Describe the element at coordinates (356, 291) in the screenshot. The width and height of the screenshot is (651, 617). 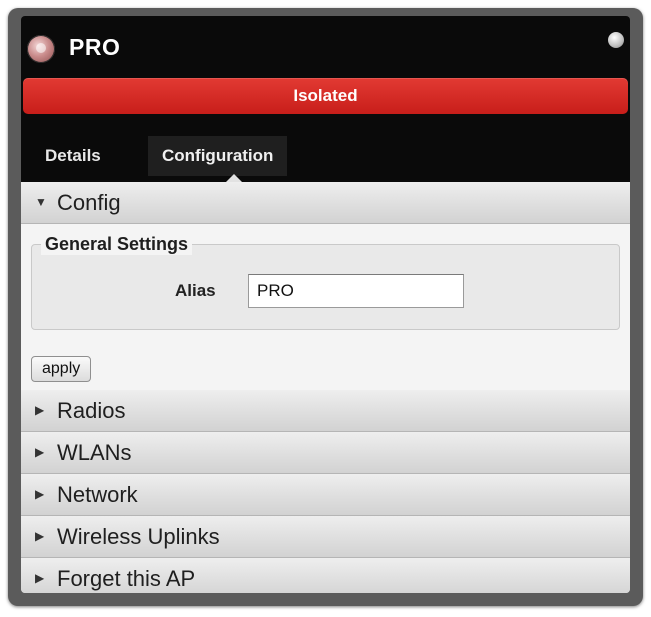
I see `alias-input` at that location.